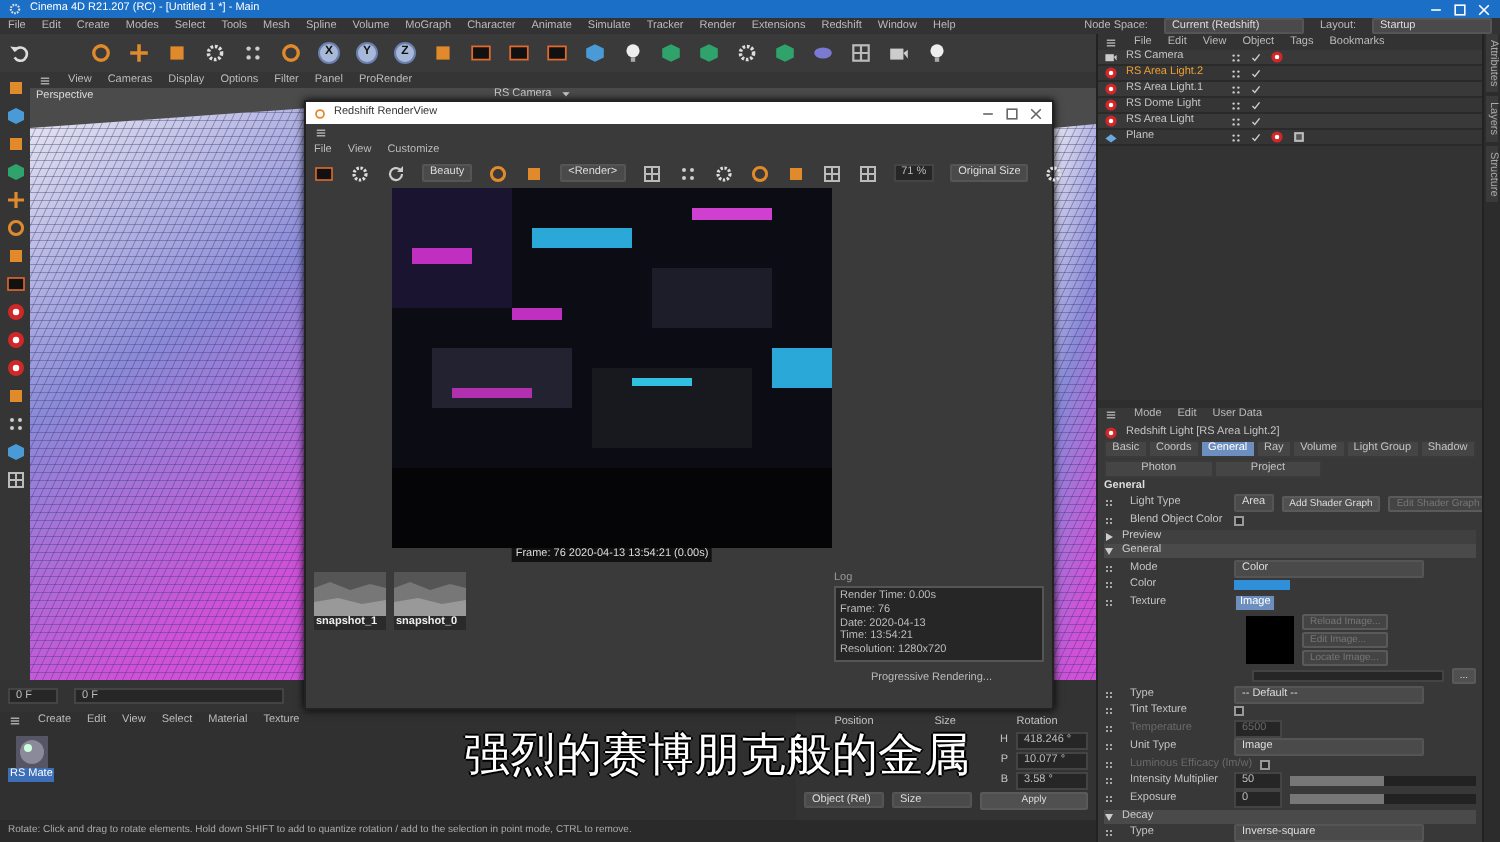 The height and width of the screenshot is (842, 1500). I want to click on texture-tag-icon, so click(1299, 137).